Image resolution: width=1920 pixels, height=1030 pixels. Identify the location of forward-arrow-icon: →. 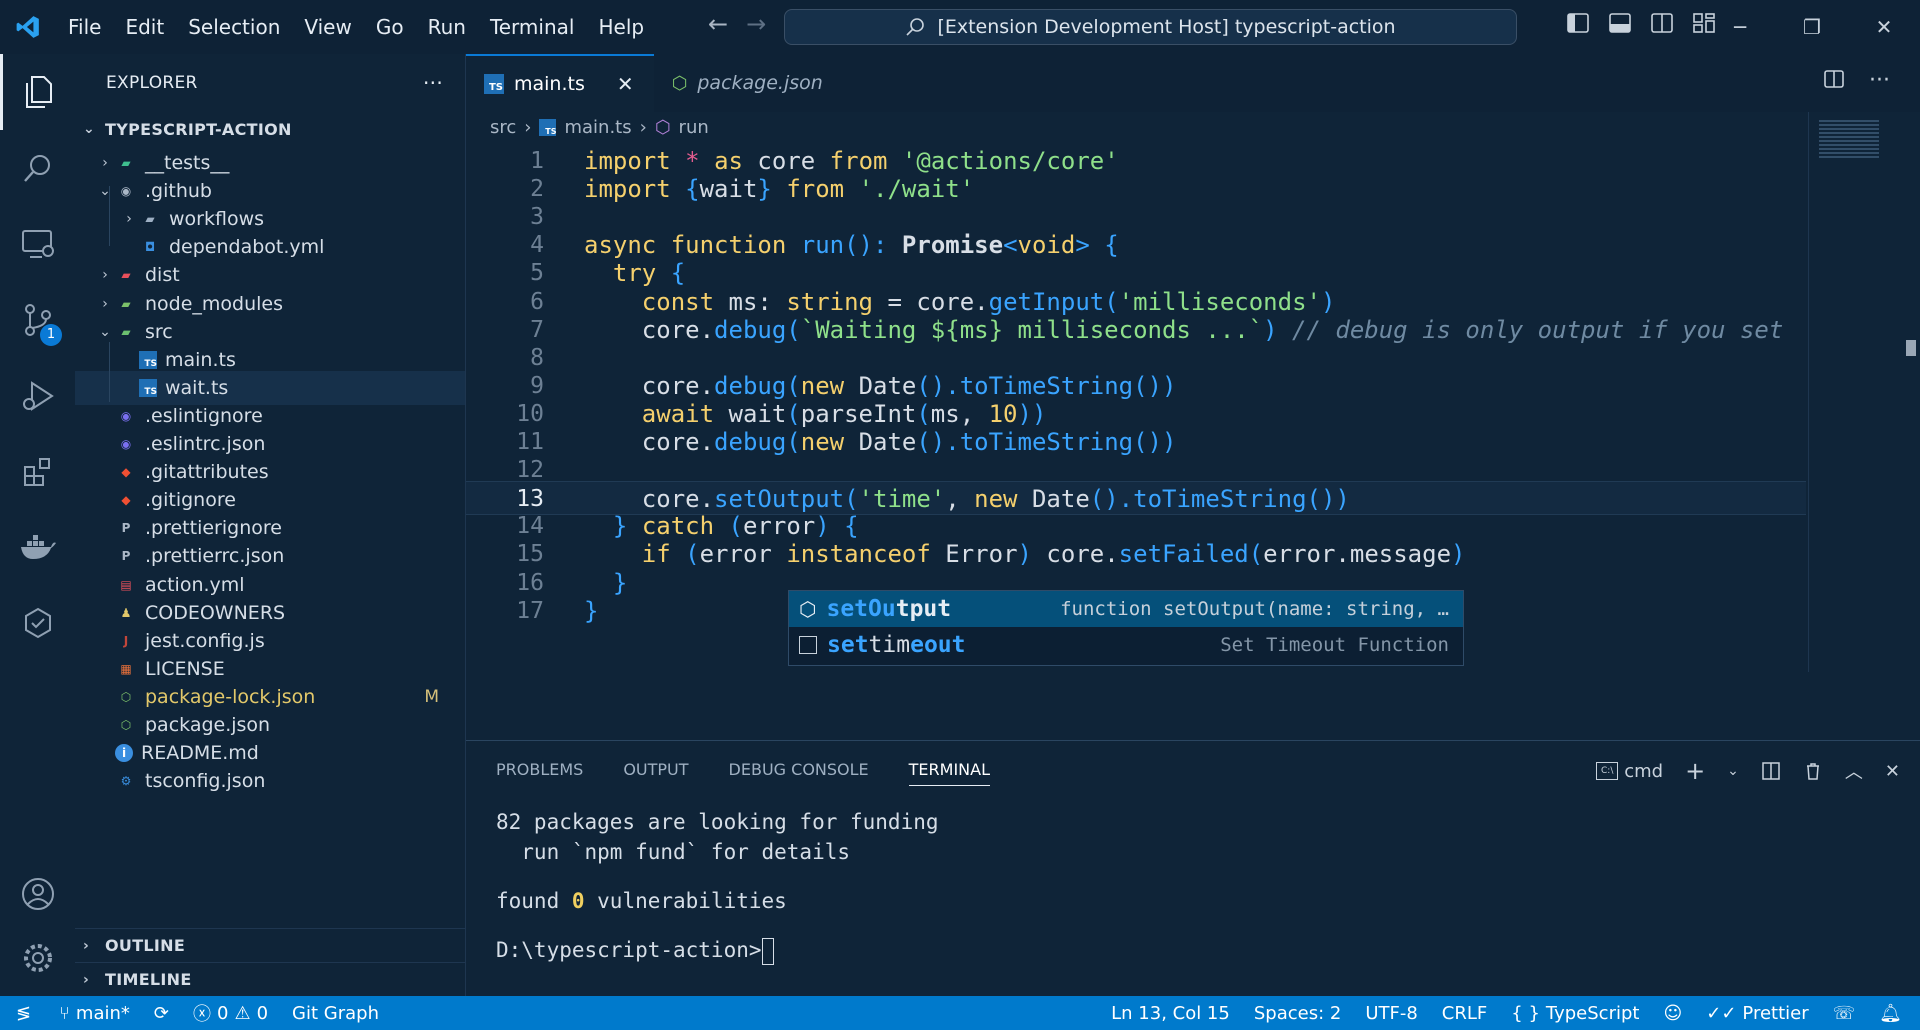
(756, 24).